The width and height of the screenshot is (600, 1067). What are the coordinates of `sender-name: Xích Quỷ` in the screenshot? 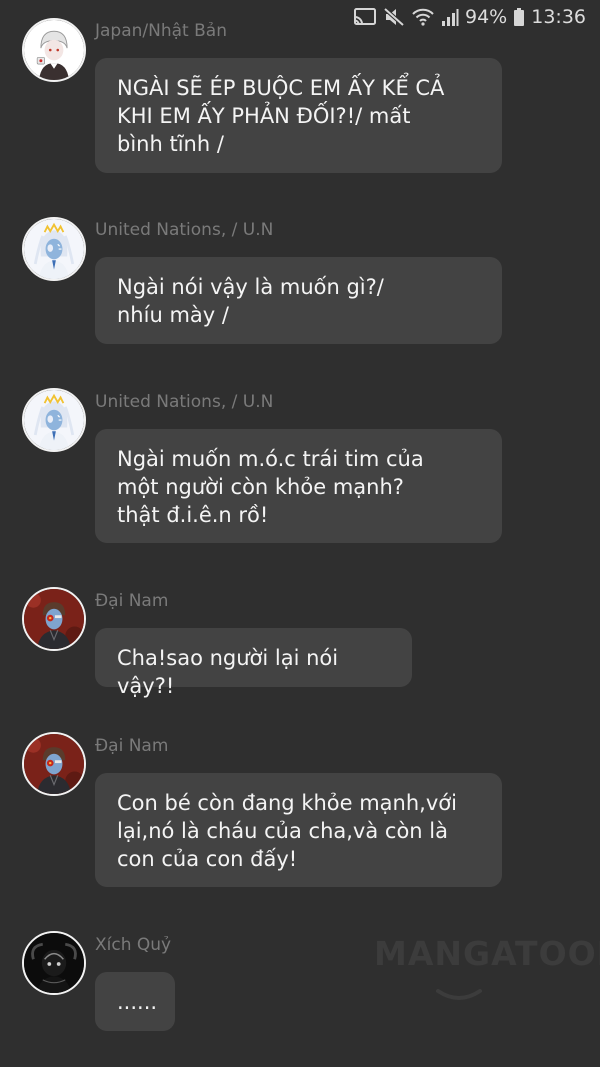 It's located at (133, 945).